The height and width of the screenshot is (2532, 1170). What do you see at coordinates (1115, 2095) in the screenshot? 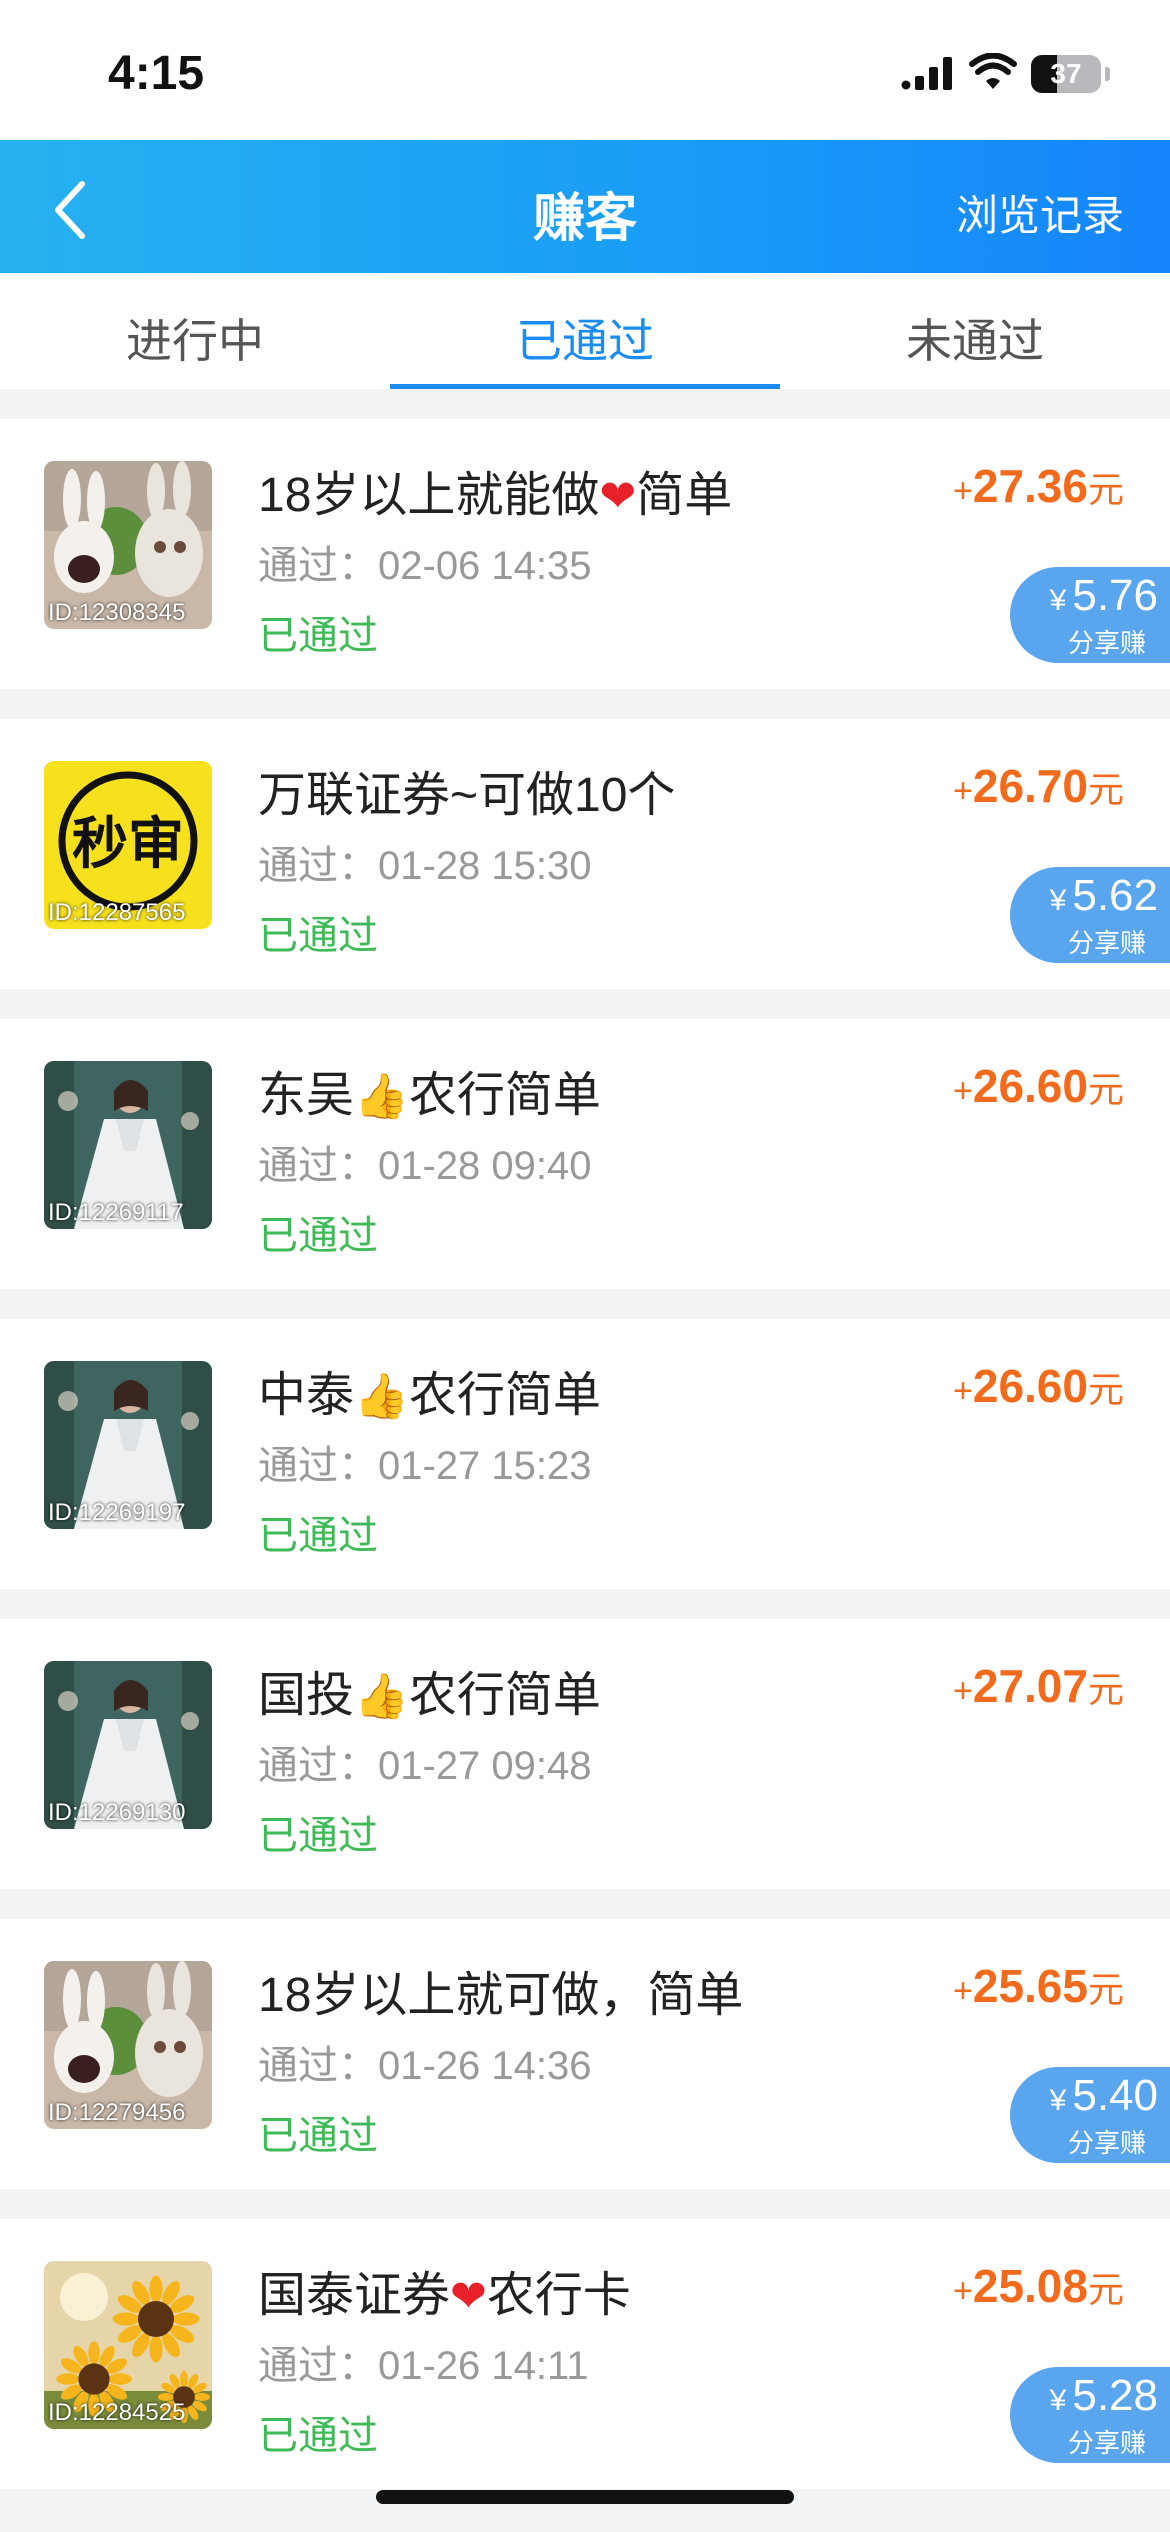
I see `share-value: 5.40` at bounding box center [1115, 2095].